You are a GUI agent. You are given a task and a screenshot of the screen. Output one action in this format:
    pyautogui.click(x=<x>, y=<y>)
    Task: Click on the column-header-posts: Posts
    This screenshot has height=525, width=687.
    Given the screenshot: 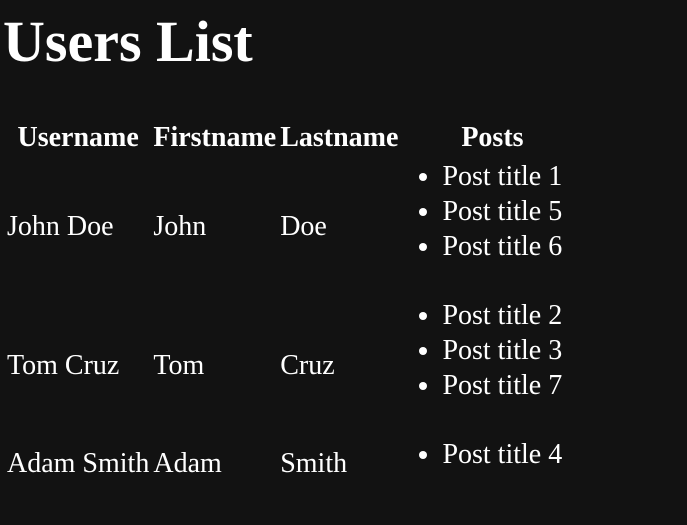 What is the action you would take?
    pyautogui.click(x=492, y=137)
    